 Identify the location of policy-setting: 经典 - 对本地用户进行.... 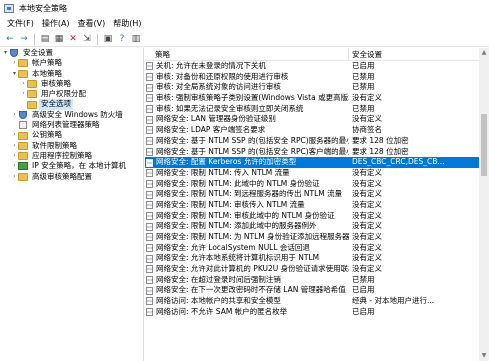
(393, 301).